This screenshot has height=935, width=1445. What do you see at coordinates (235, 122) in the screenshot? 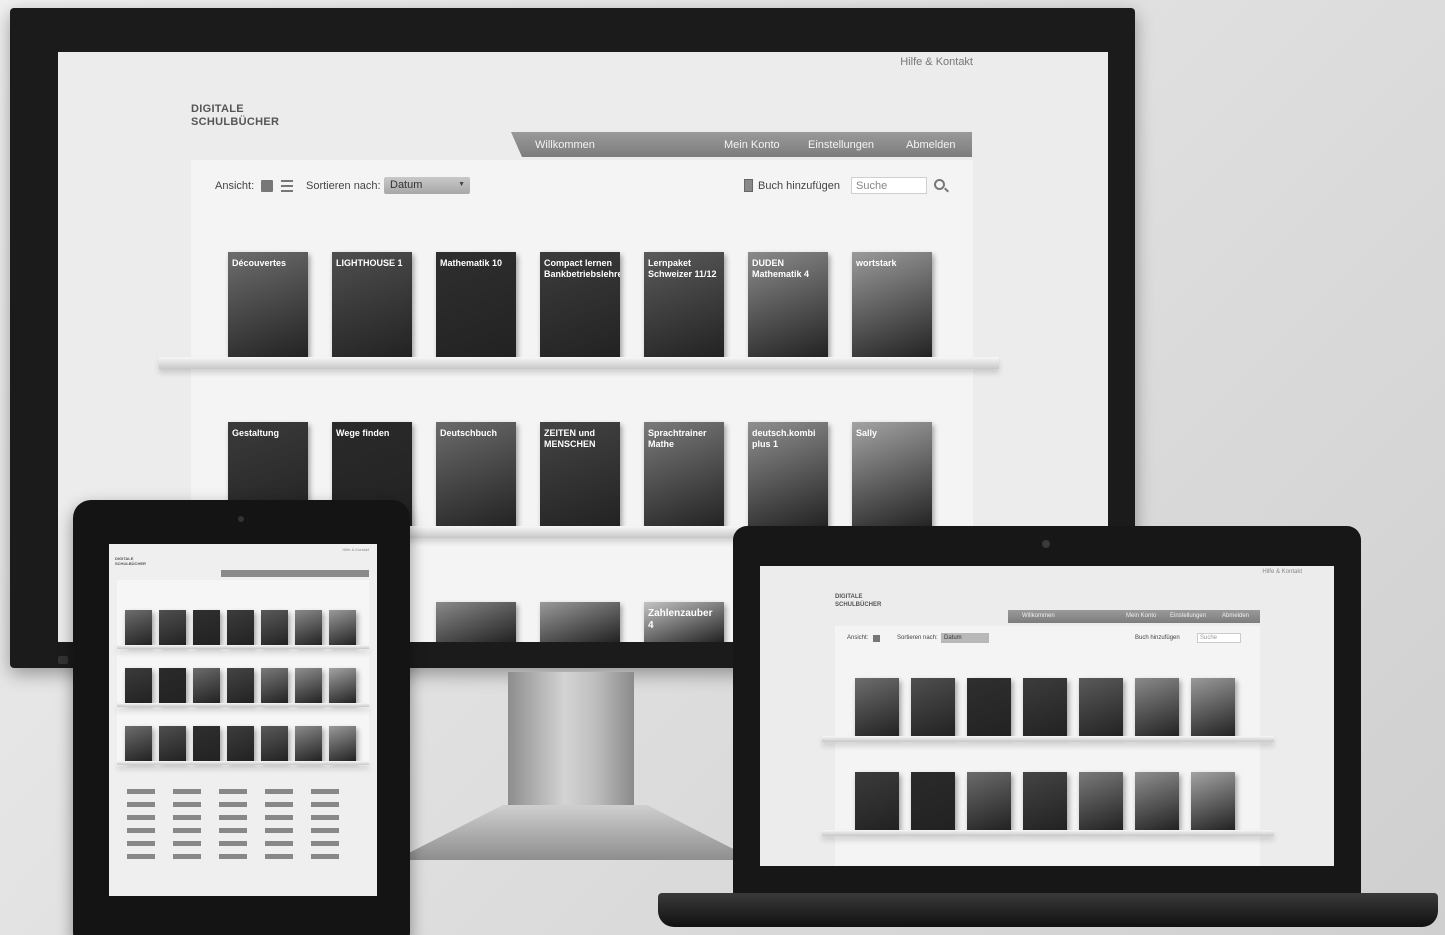
I see `brand-line-2: SCHULBÜCHER` at bounding box center [235, 122].